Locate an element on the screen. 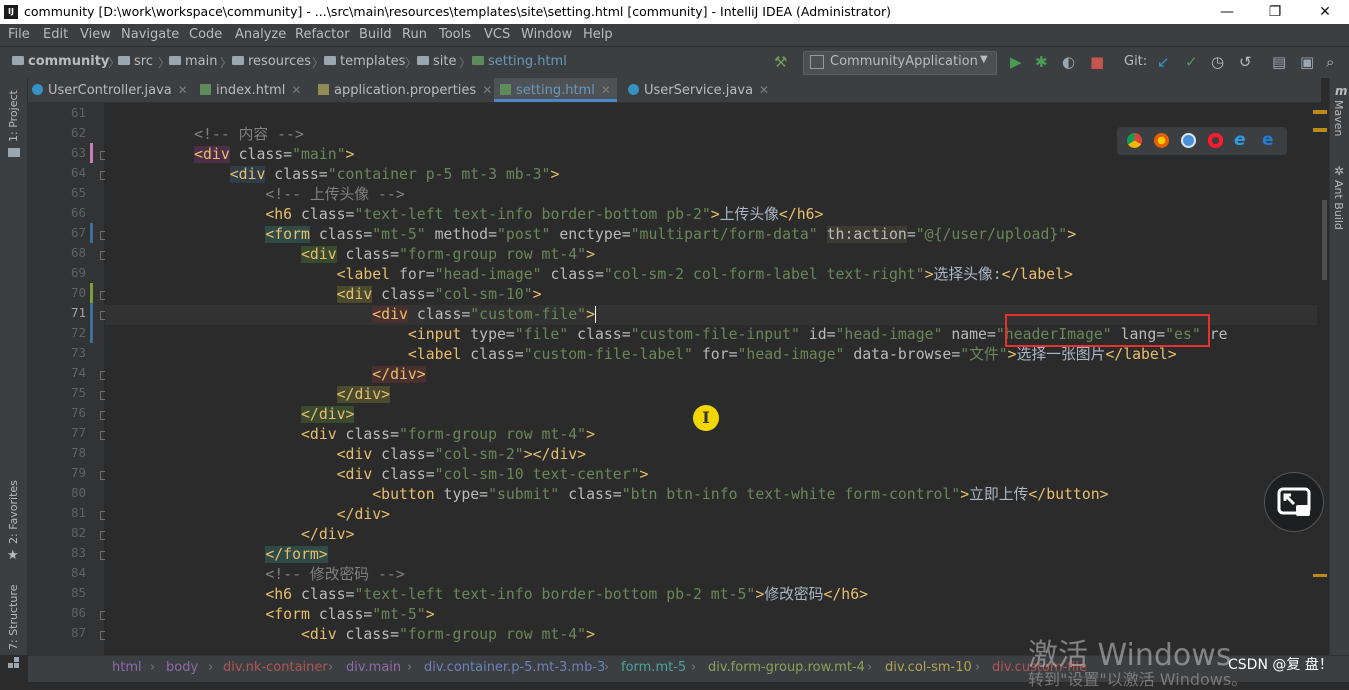  tag-crumb: div.container.p-5.mt-3.mb-3 is located at coordinates (514, 667).